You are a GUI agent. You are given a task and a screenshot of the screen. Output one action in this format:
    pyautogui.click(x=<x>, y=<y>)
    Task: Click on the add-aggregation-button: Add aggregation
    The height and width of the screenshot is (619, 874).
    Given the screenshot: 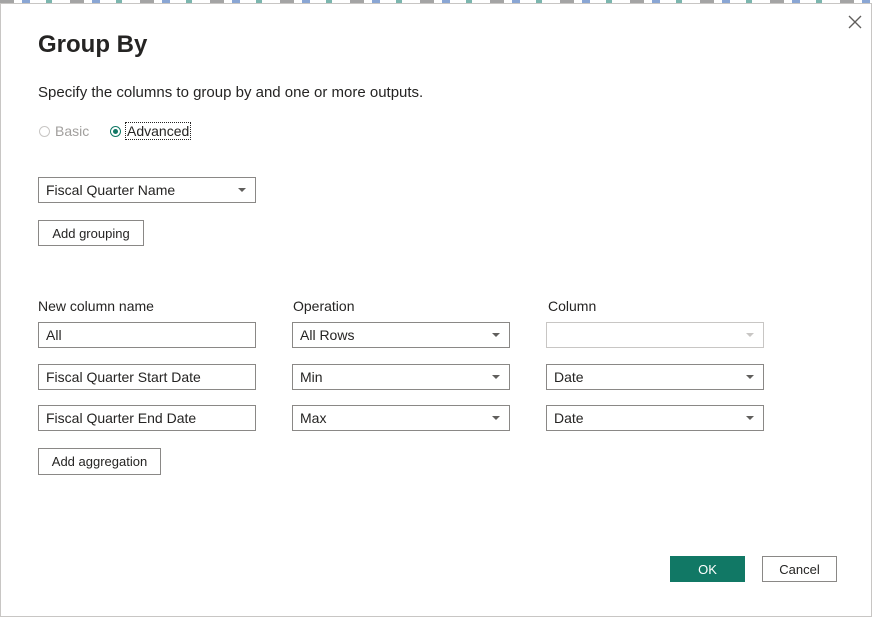 What is the action you would take?
    pyautogui.click(x=99, y=461)
    